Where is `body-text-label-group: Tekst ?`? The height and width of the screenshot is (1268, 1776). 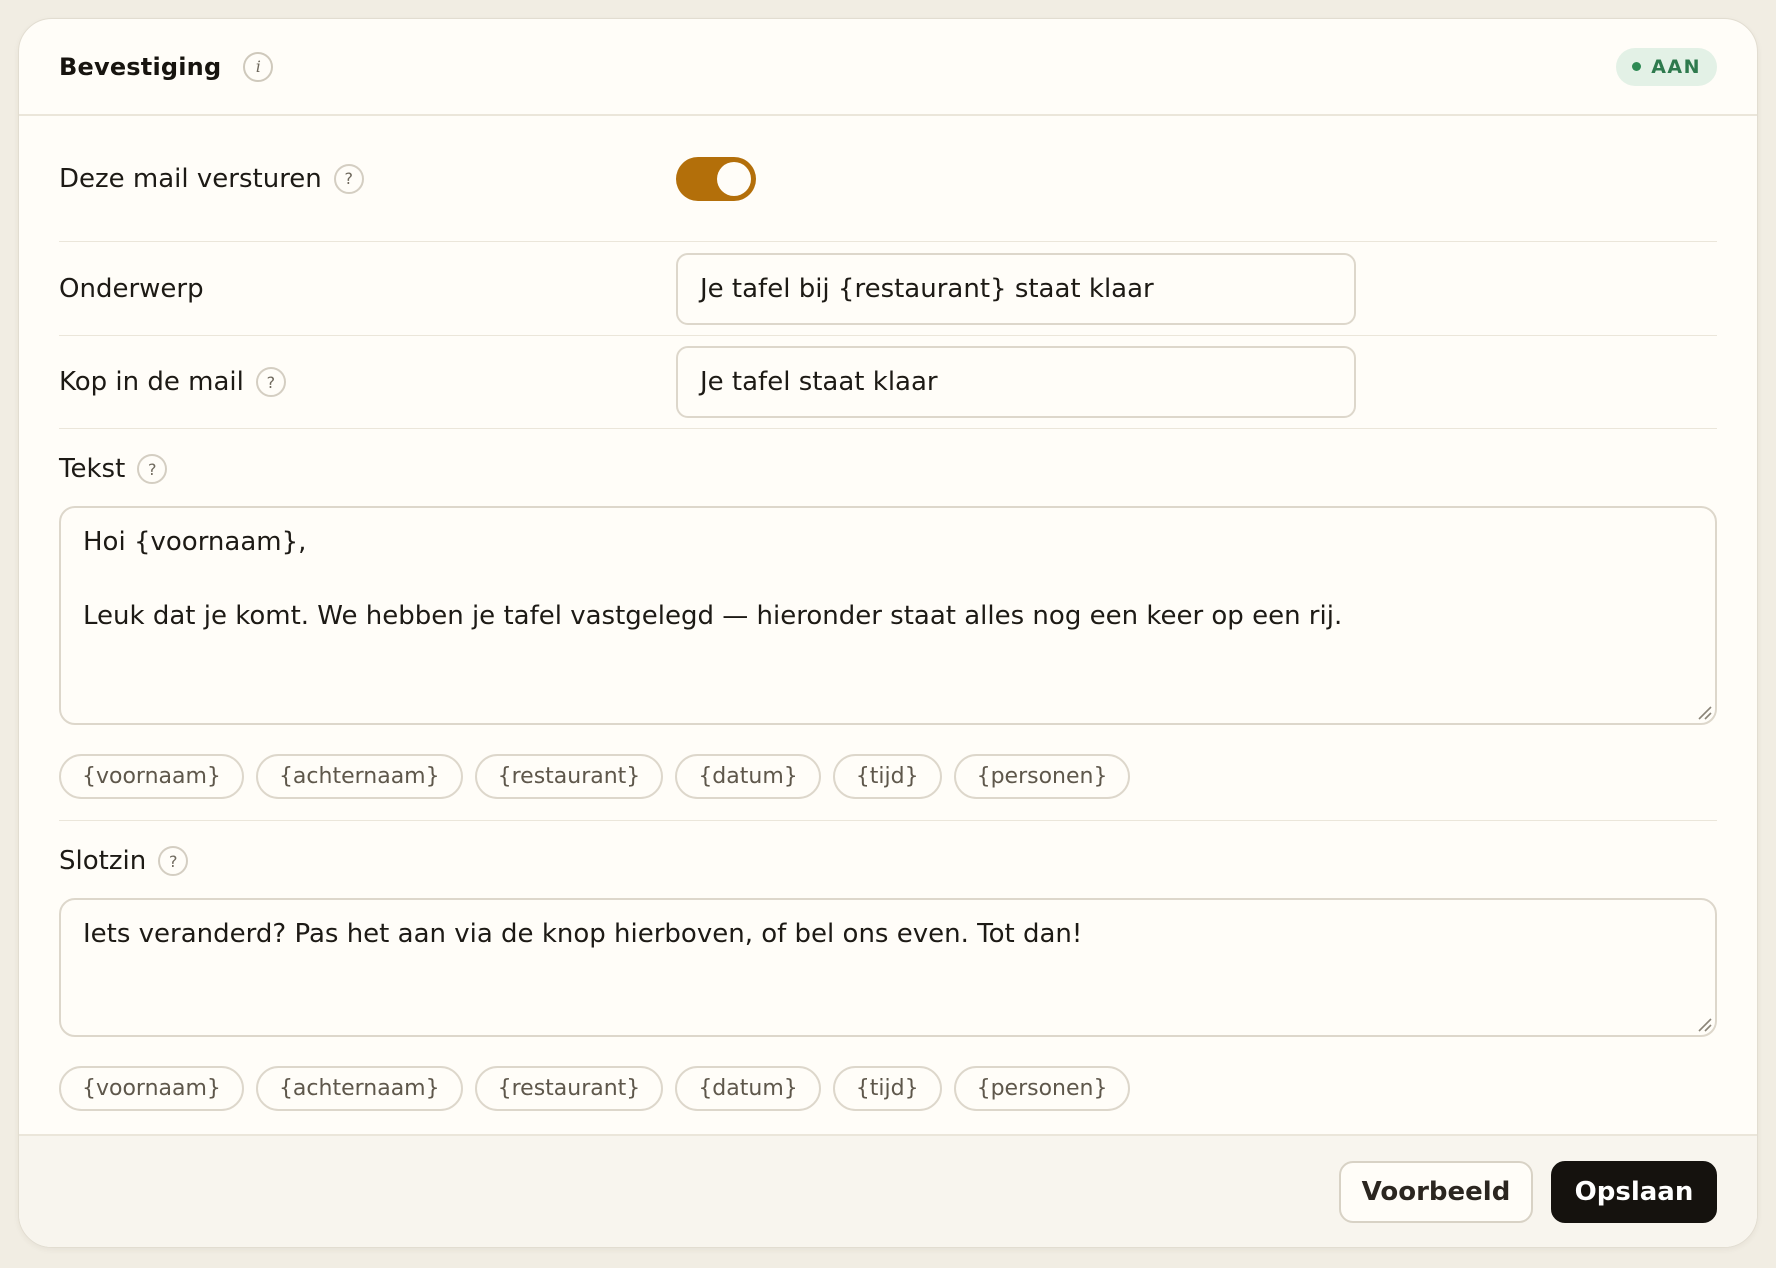
body-text-label-group: Tekst ? is located at coordinates (888, 469).